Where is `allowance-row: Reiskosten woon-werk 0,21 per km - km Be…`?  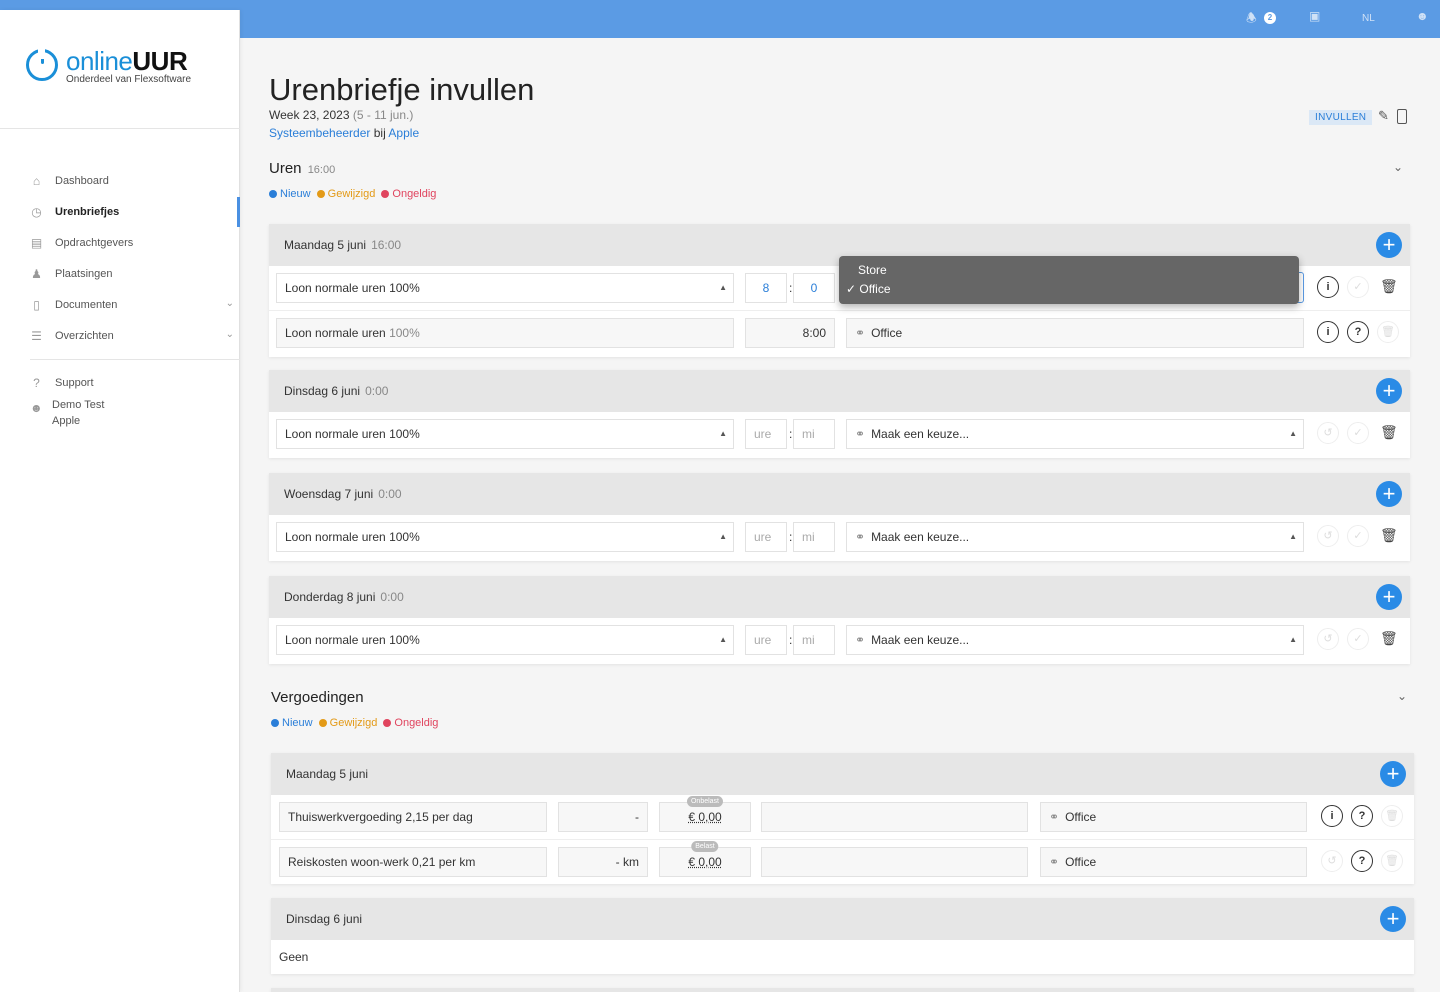
allowance-row: Reiskosten woon-werk 0,21 per km - km Be… is located at coordinates (842, 862).